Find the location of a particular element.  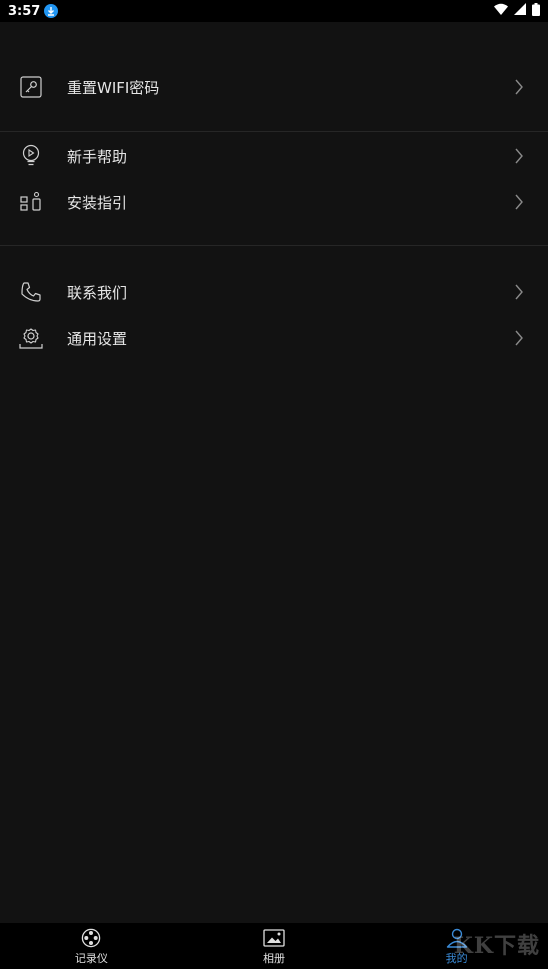

menu-item-install-guide: 安装指引 is located at coordinates (274, 202).